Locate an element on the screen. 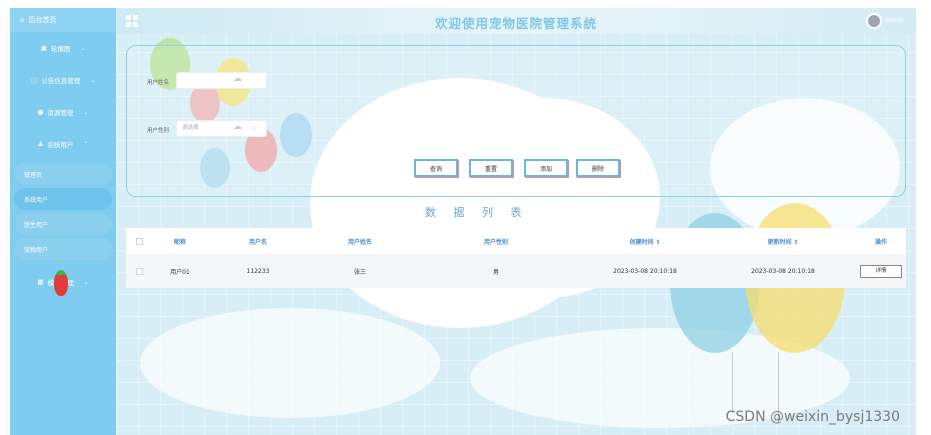  column-header: 昵称 is located at coordinates (179, 242).